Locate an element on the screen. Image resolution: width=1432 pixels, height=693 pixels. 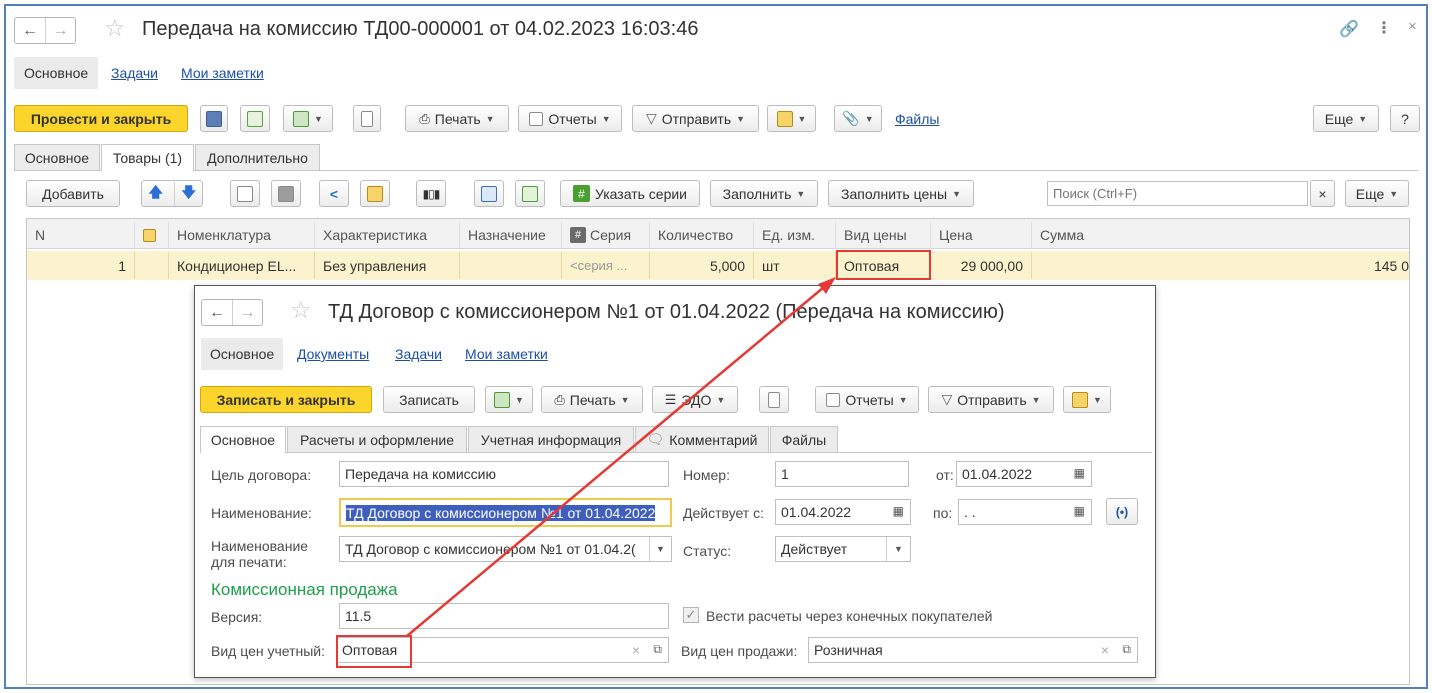
row-sum: 145 0 is located at coordinates (1220, 265).